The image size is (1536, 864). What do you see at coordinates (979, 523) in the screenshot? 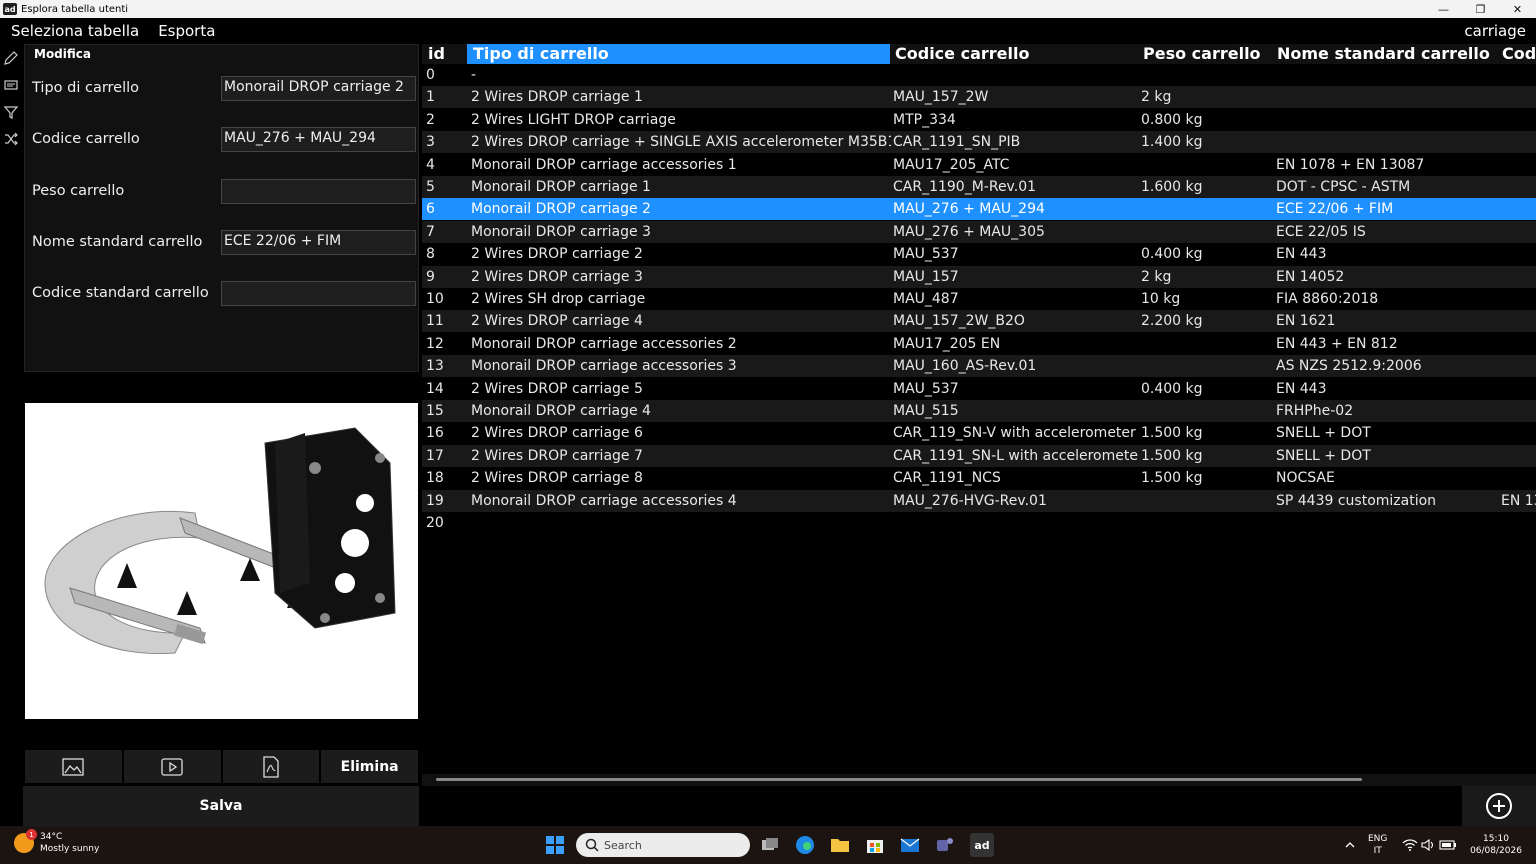
I see `table-row: 20` at bounding box center [979, 523].